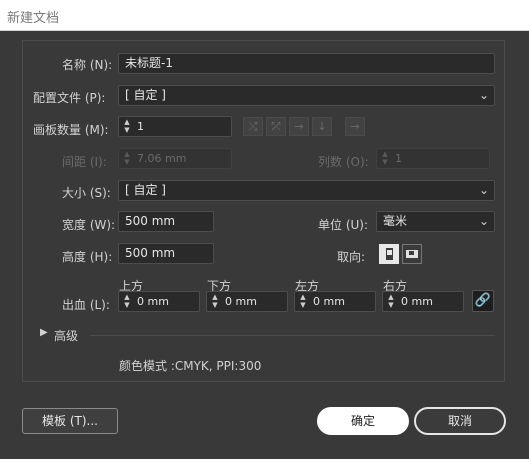 This screenshot has width=529, height=472. Describe the element at coordinates (140, 126) in the screenshot. I see `artboards-value: 1` at that location.